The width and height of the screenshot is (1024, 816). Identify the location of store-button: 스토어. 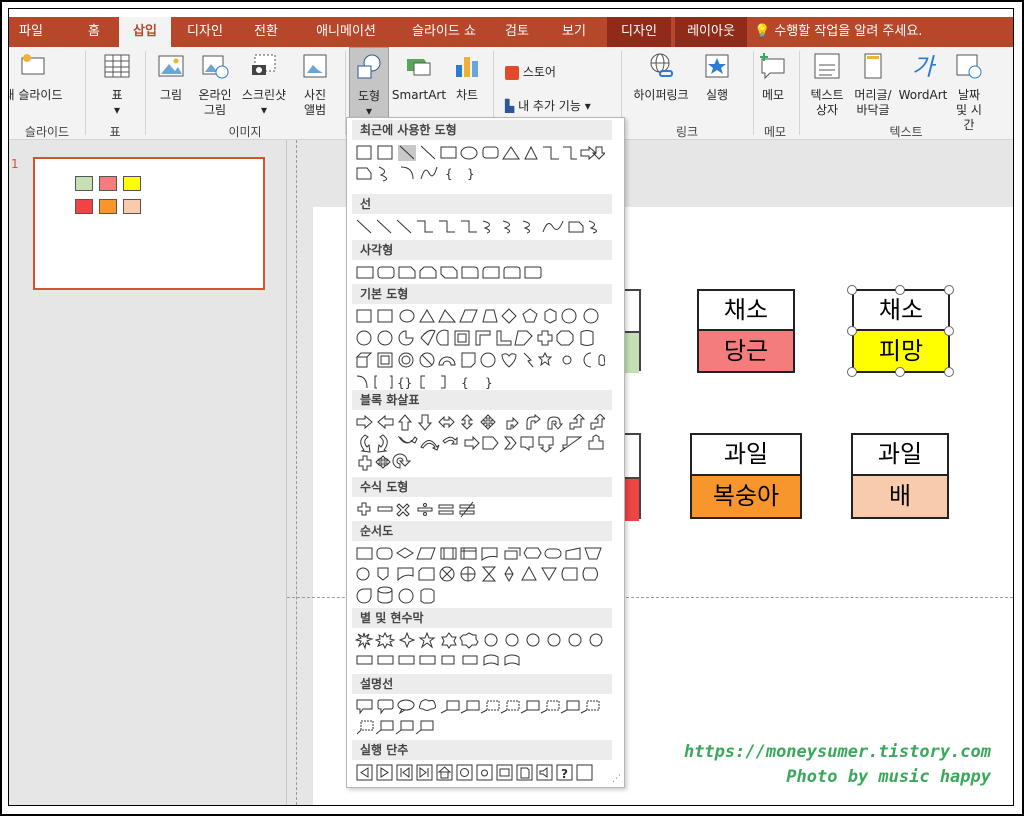
(530, 72).